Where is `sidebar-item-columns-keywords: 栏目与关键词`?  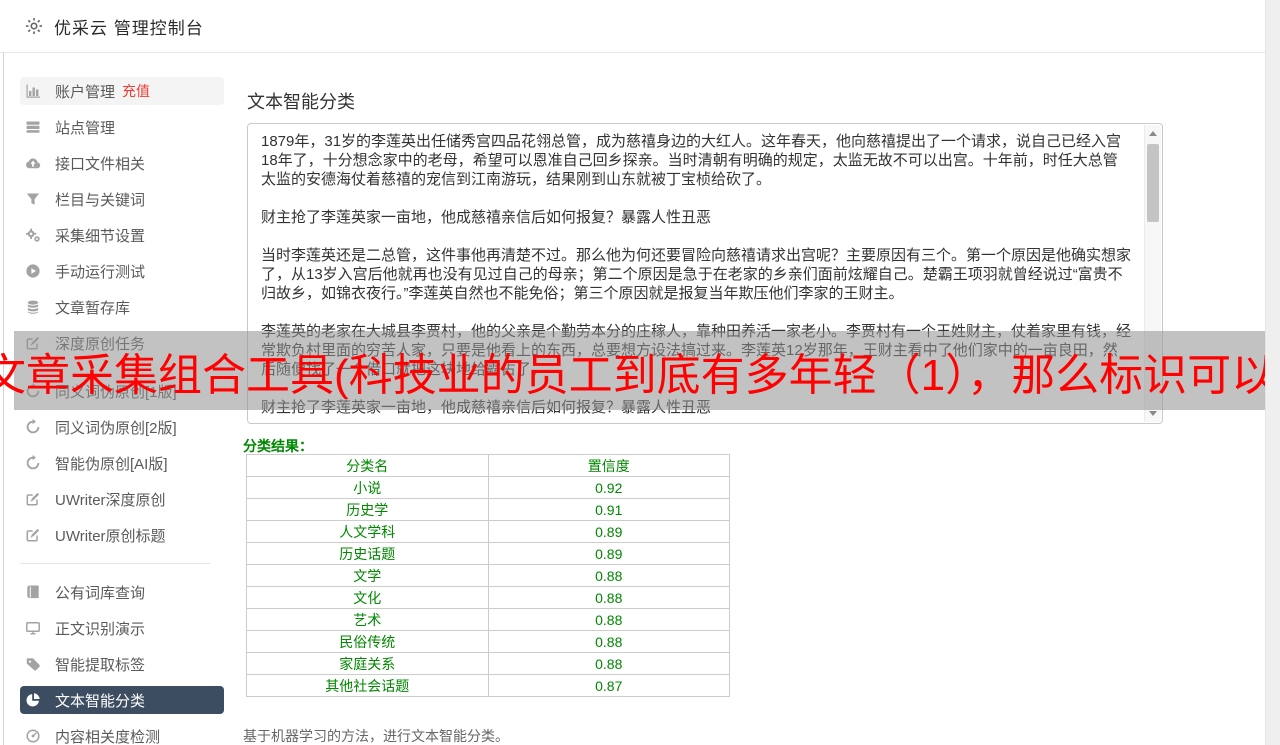 sidebar-item-columns-keywords: 栏目与关键词 is located at coordinates (122, 199).